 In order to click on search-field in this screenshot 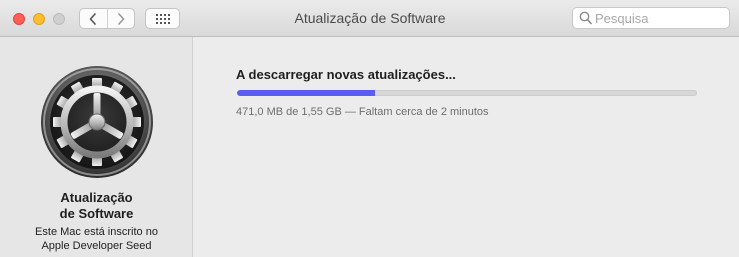, I will do `click(651, 18)`.